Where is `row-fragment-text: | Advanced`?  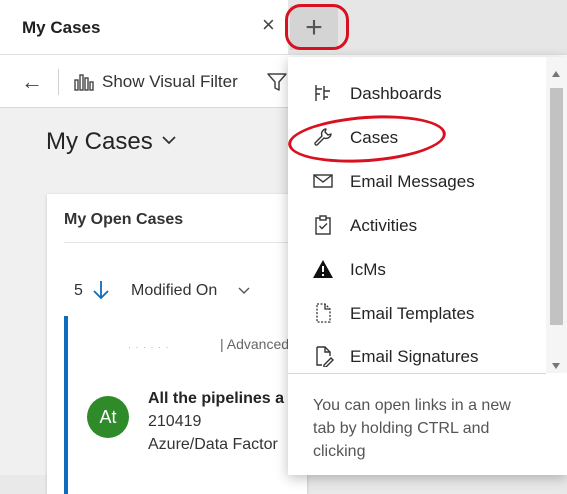
row-fragment-text: | Advanced is located at coordinates (255, 344).